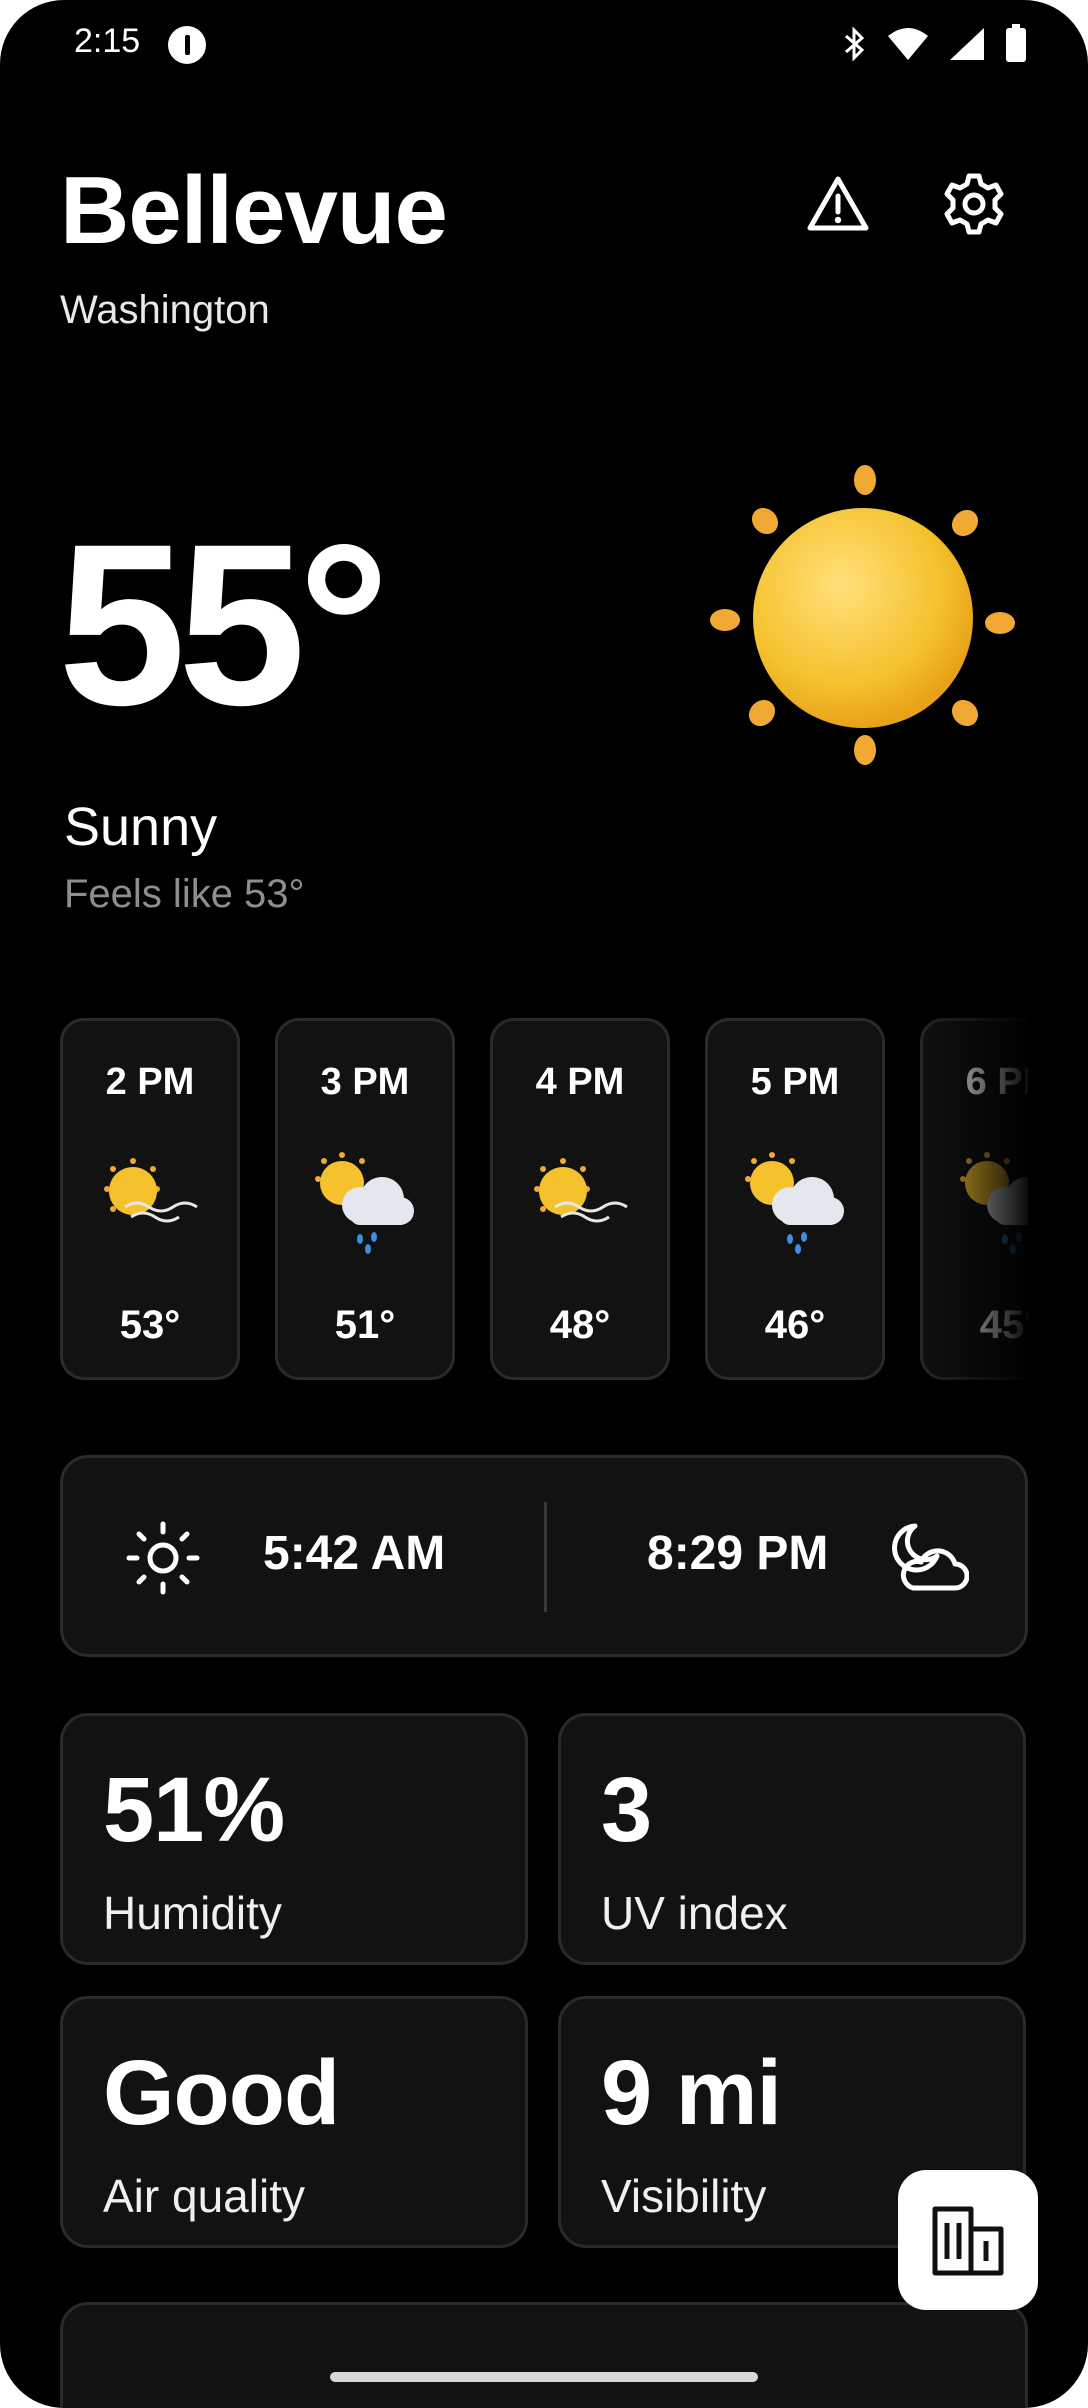 This screenshot has height=2408, width=1088. What do you see at coordinates (795, 1082) in the screenshot?
I see `hour-time: 5 PM` at bounding box center [795, 1082].